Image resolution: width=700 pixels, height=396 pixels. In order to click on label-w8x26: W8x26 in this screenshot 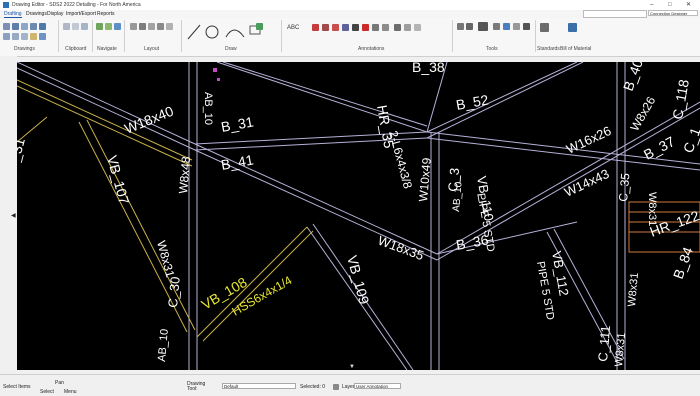, I will do `click(642, 114)`.